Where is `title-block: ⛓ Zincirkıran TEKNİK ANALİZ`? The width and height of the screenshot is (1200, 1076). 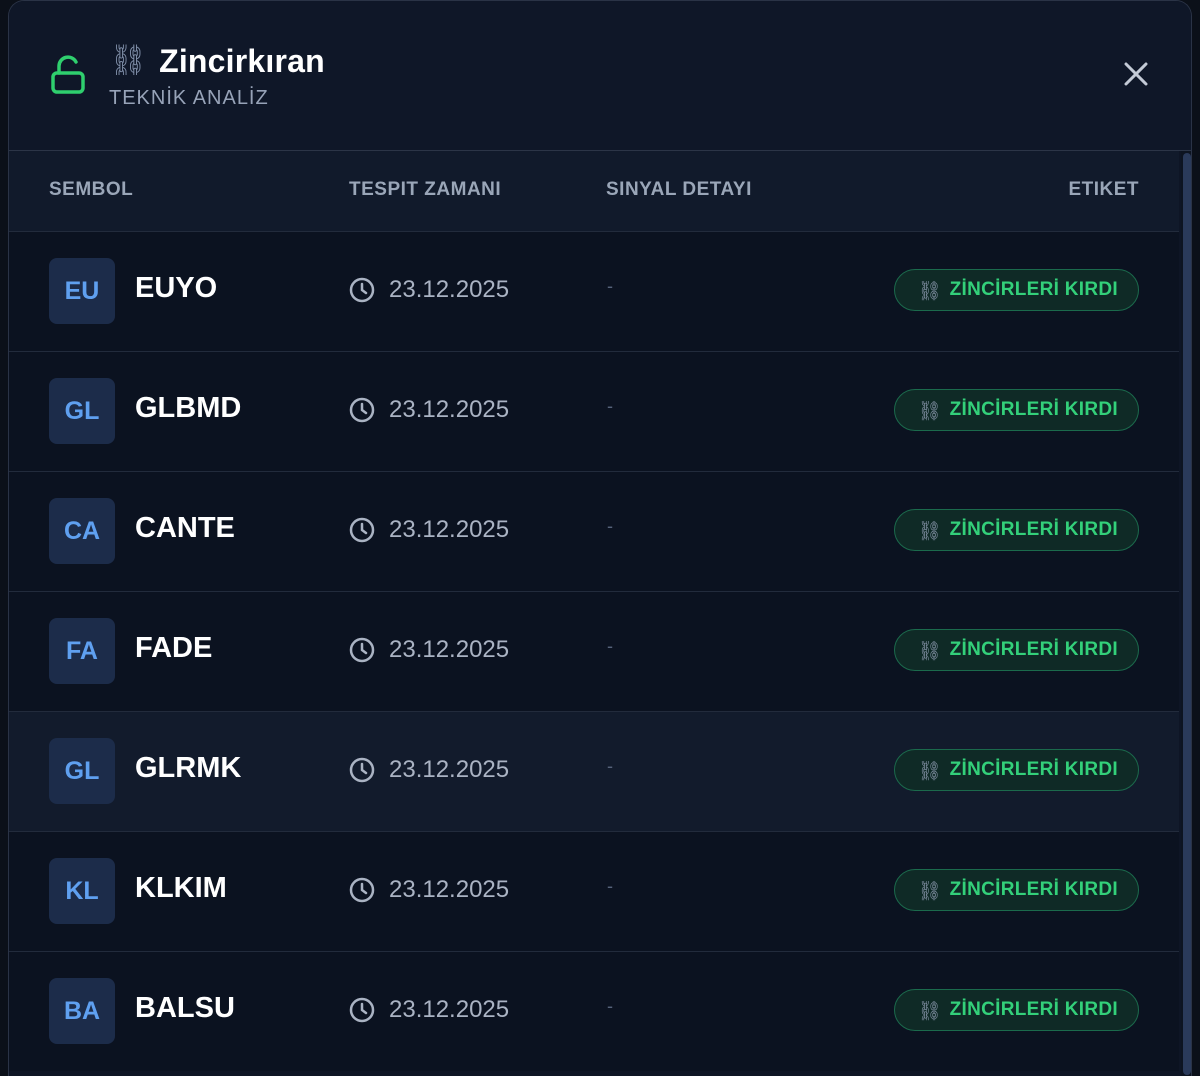
title-block: ⛓ Zincirkıran TEKNİK ANALİZ is located at coordinates (217, 74).